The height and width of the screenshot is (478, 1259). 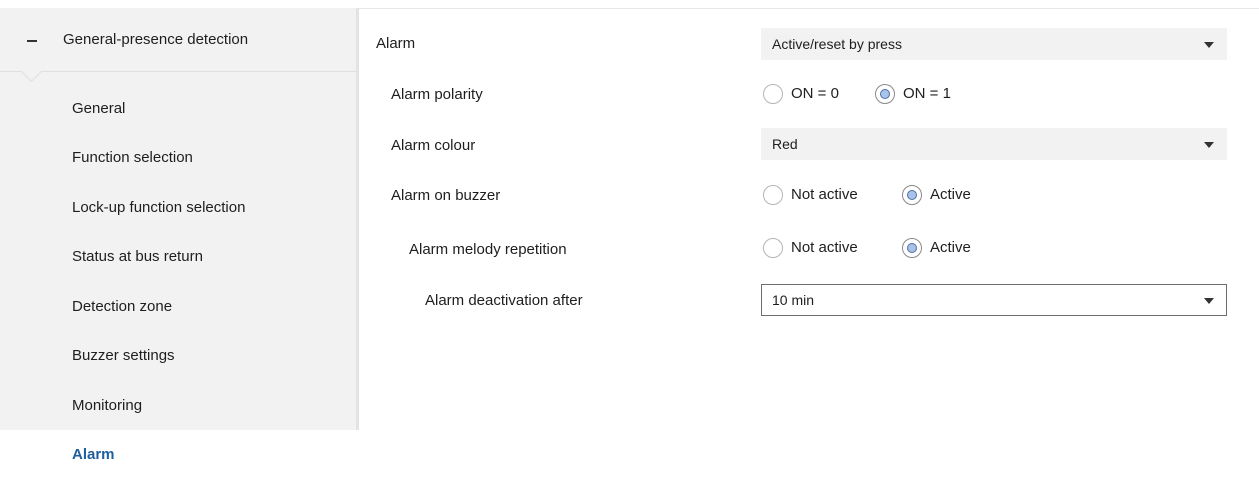 I want to click on divider, so click(x=178, y=71).